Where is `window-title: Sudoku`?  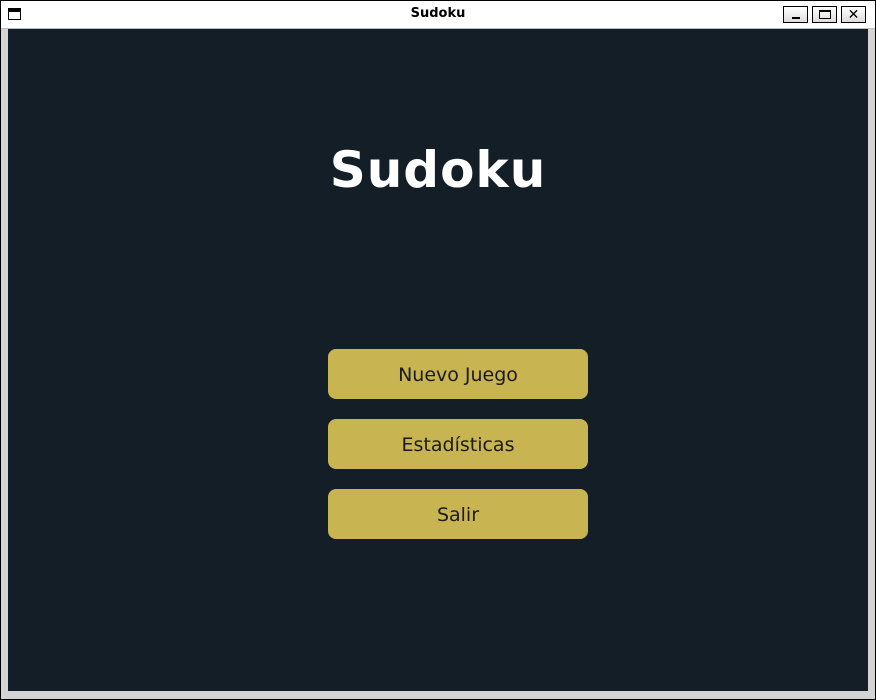
window-title: Sudoku is located at coordinates (438, 13).